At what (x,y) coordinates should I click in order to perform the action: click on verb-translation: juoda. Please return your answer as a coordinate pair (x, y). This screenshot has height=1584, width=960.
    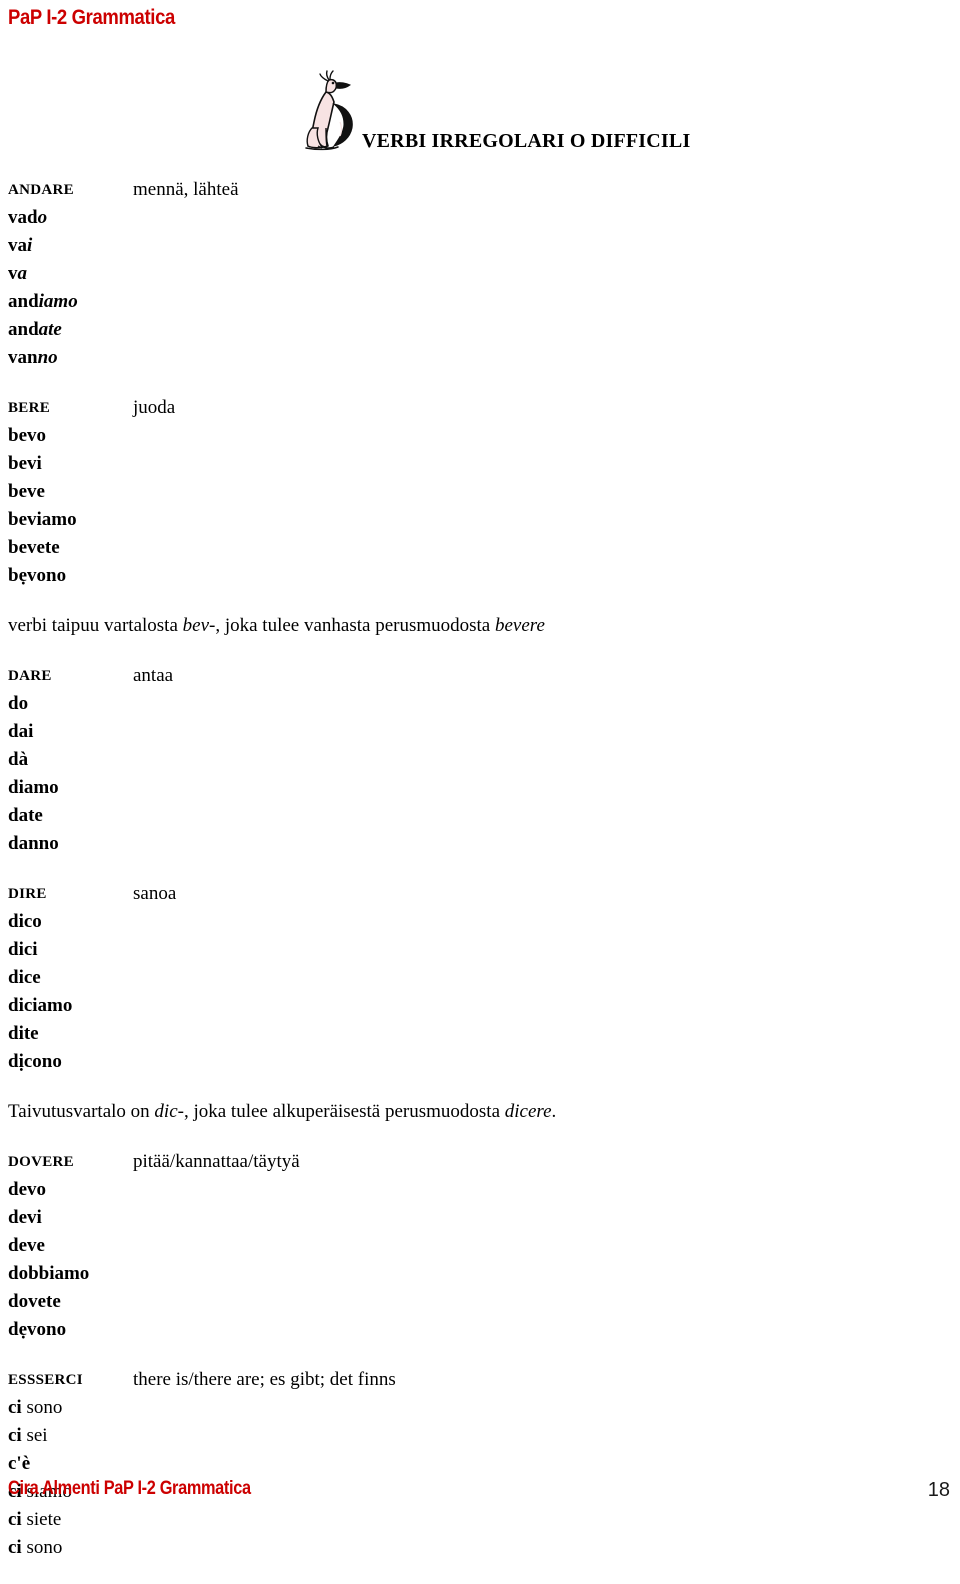
    Looking at the image, I should click on (154, 407).